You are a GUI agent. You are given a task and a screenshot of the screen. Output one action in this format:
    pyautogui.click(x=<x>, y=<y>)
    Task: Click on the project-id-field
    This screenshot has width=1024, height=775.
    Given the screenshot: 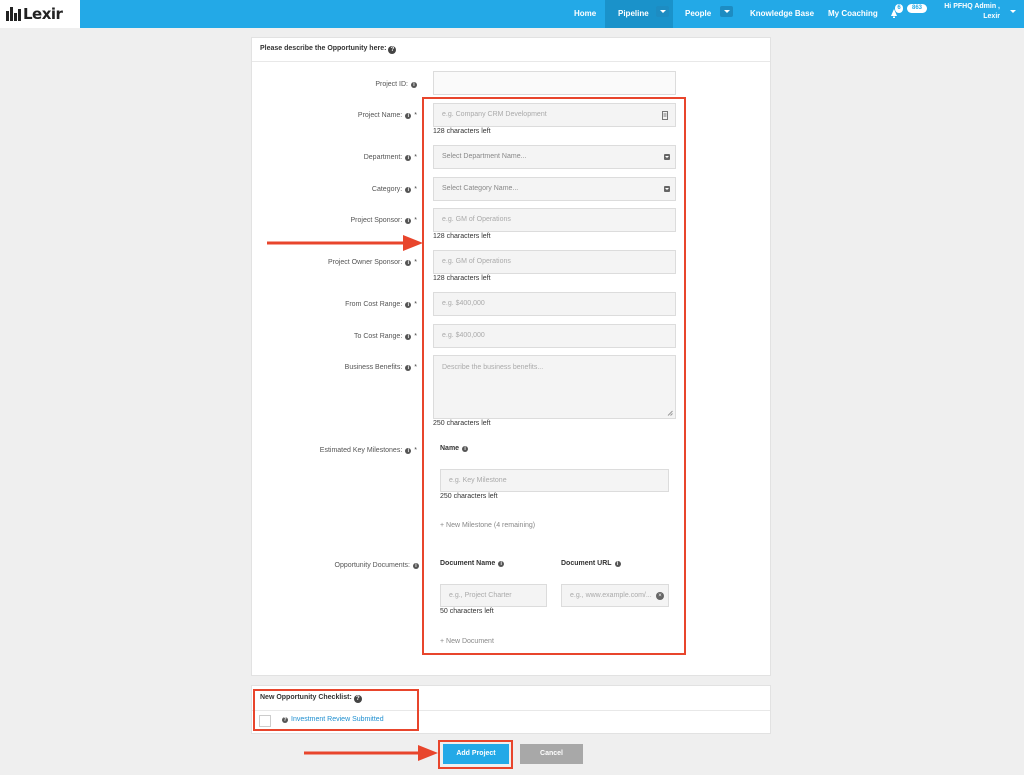 What is the action you would take?
    pyautogui.click(x=554, y=83)
    